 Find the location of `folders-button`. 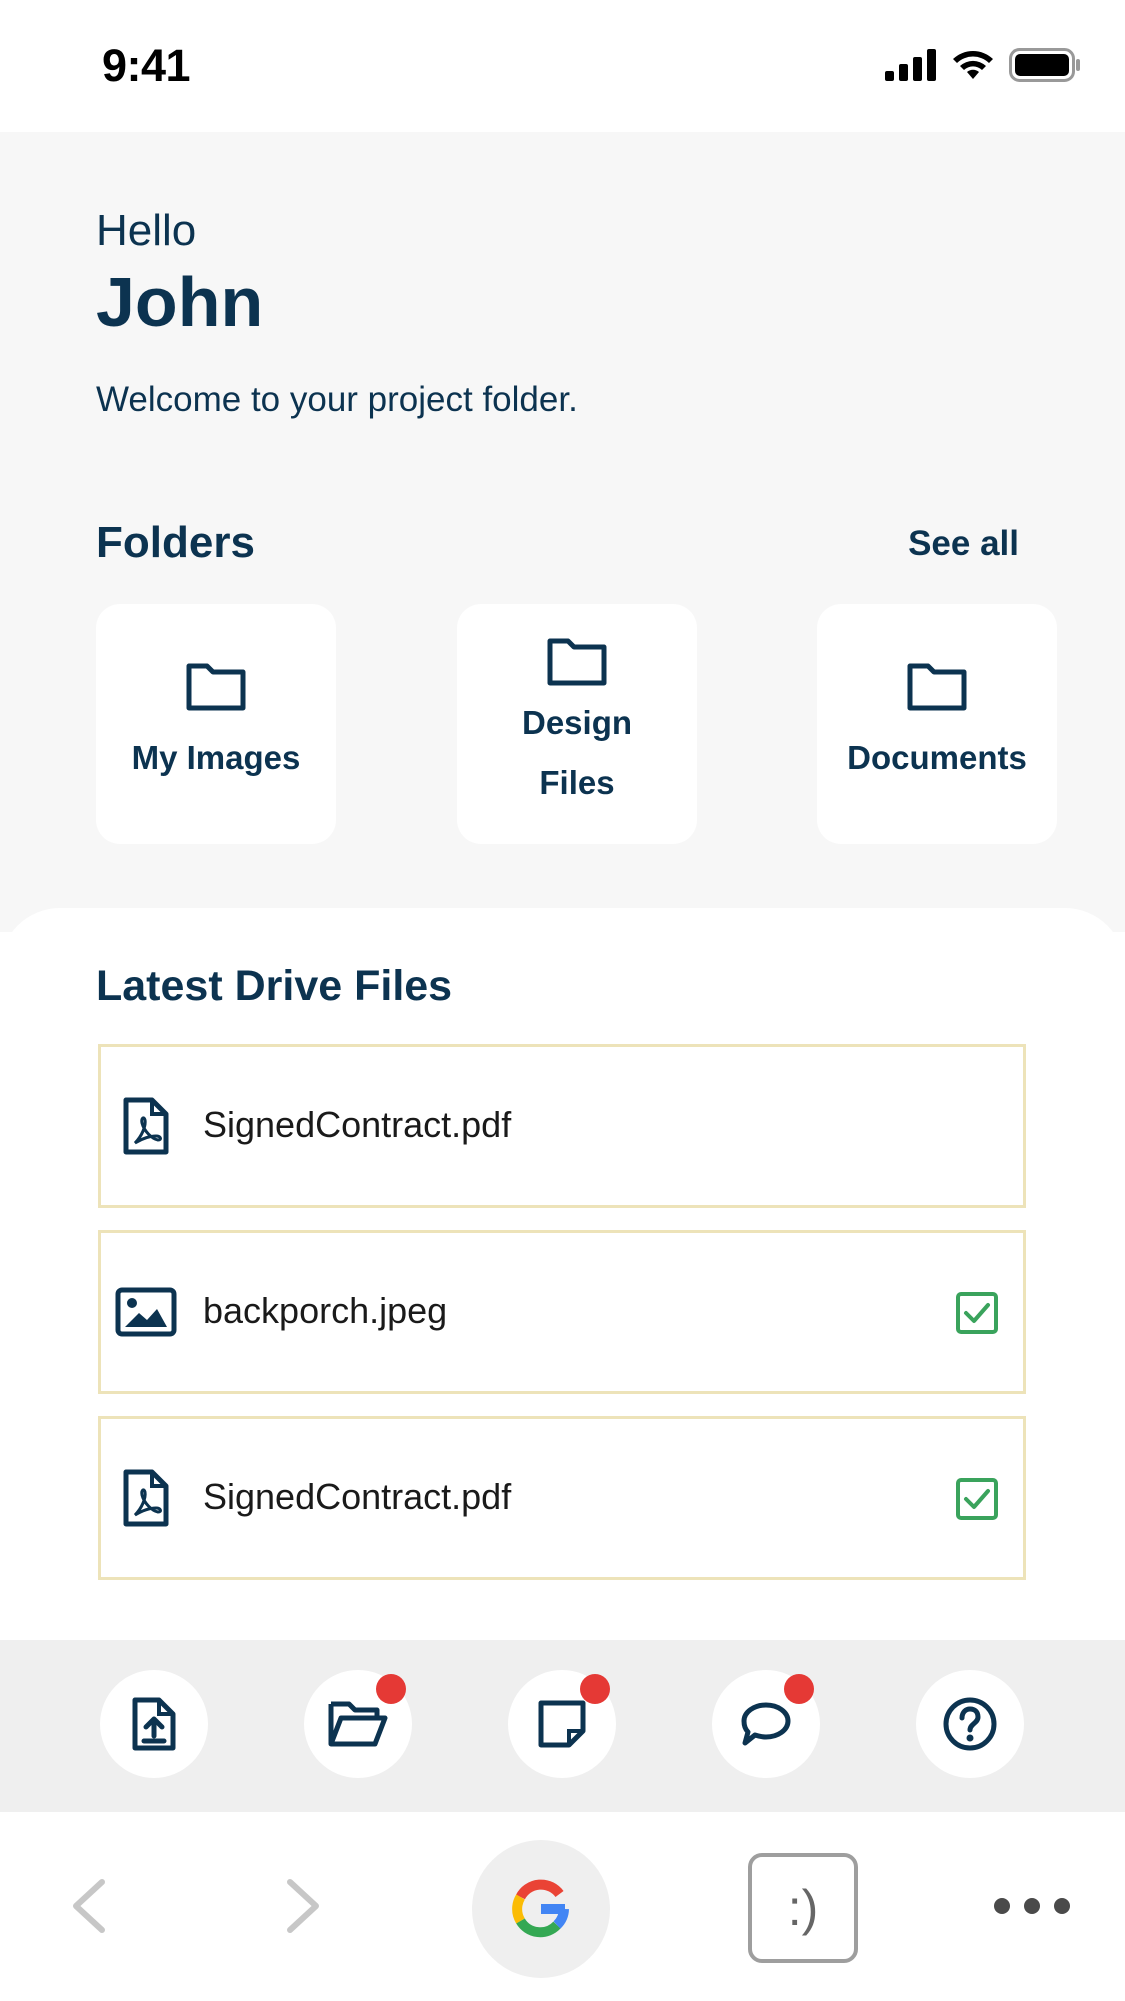

folders-button is located at coordinates (358, 1724).